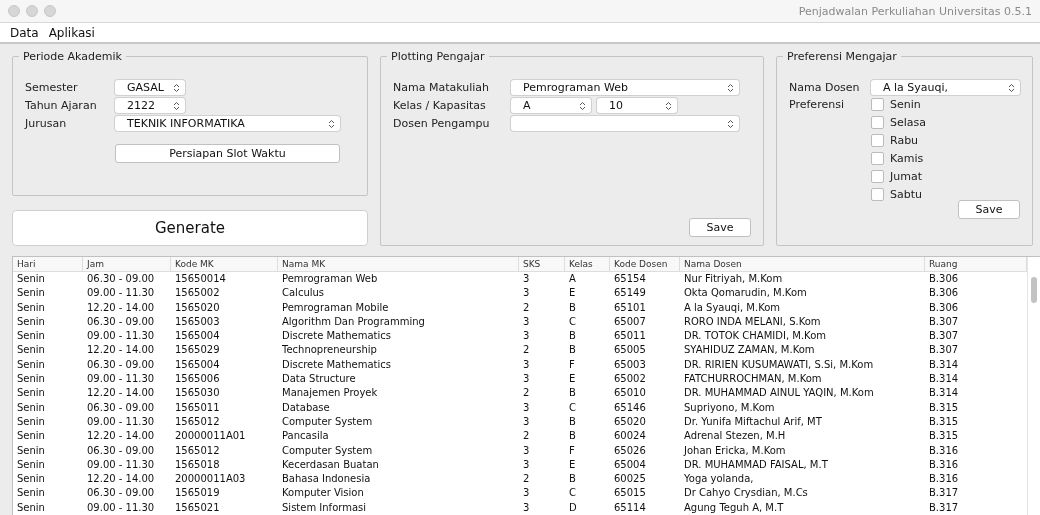 The image size is (1040, 515). I want to click on column-header: Nama MK, so click(398, 264).